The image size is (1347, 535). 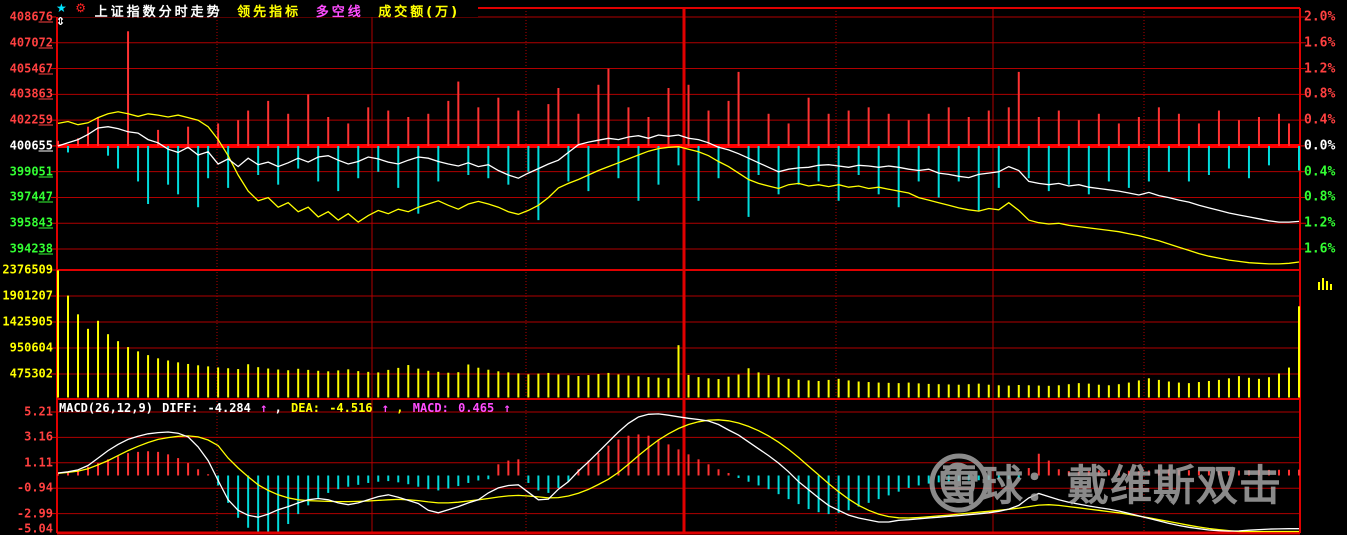 What do you see at coordinates (1328, 283) in the screenshot?
I see `volume-style-toggle-icon` at bounding box center [1328, 283].